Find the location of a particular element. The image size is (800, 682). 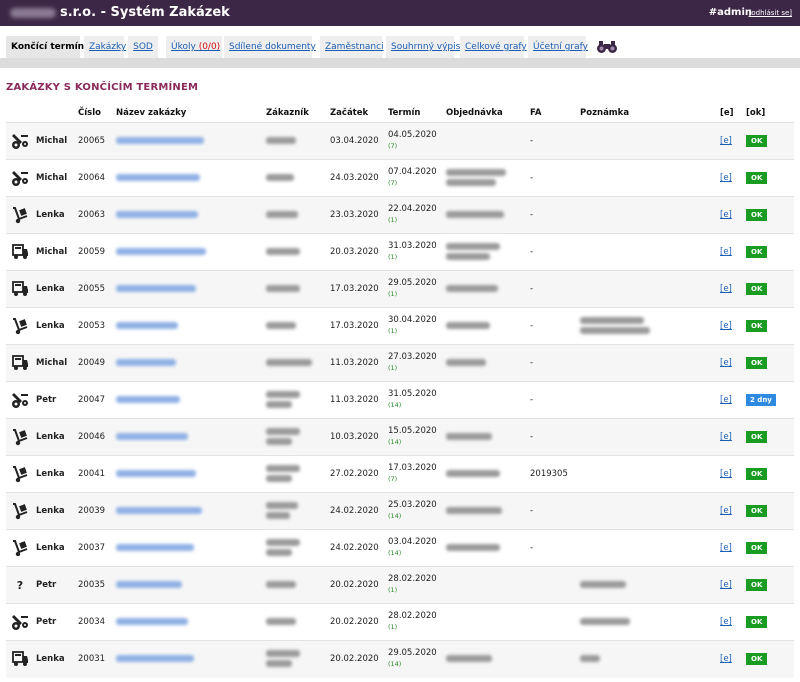

tab-ukoly: Úkoly (0/0) is located at coordinates (194, 47).